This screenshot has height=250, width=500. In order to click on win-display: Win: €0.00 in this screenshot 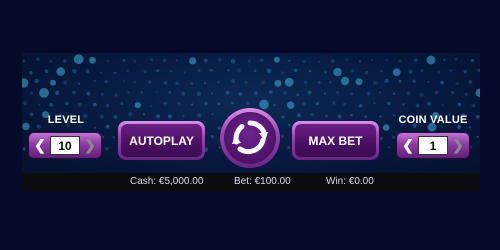, I will do `click(350, 181)`.